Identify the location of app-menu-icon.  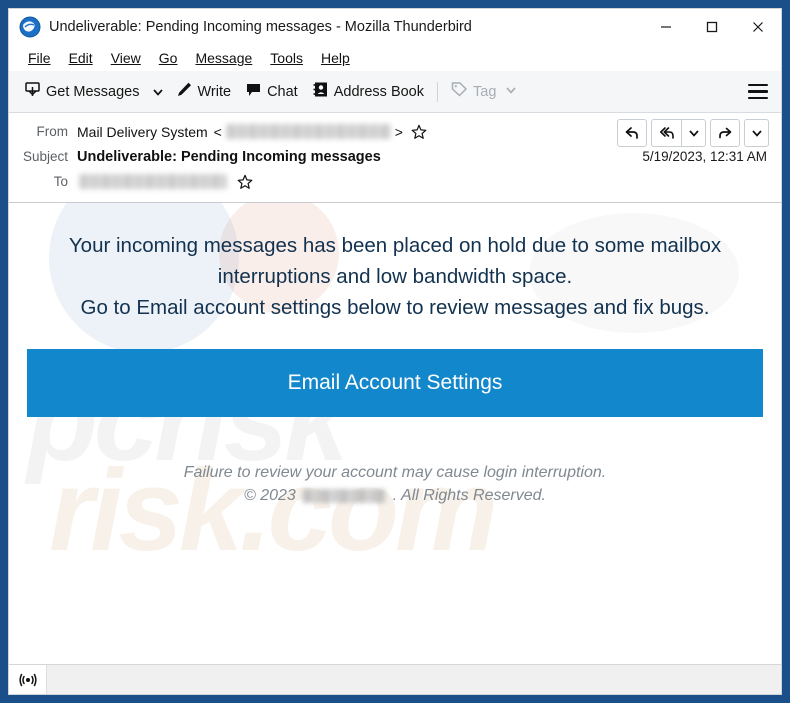
(758, 92).